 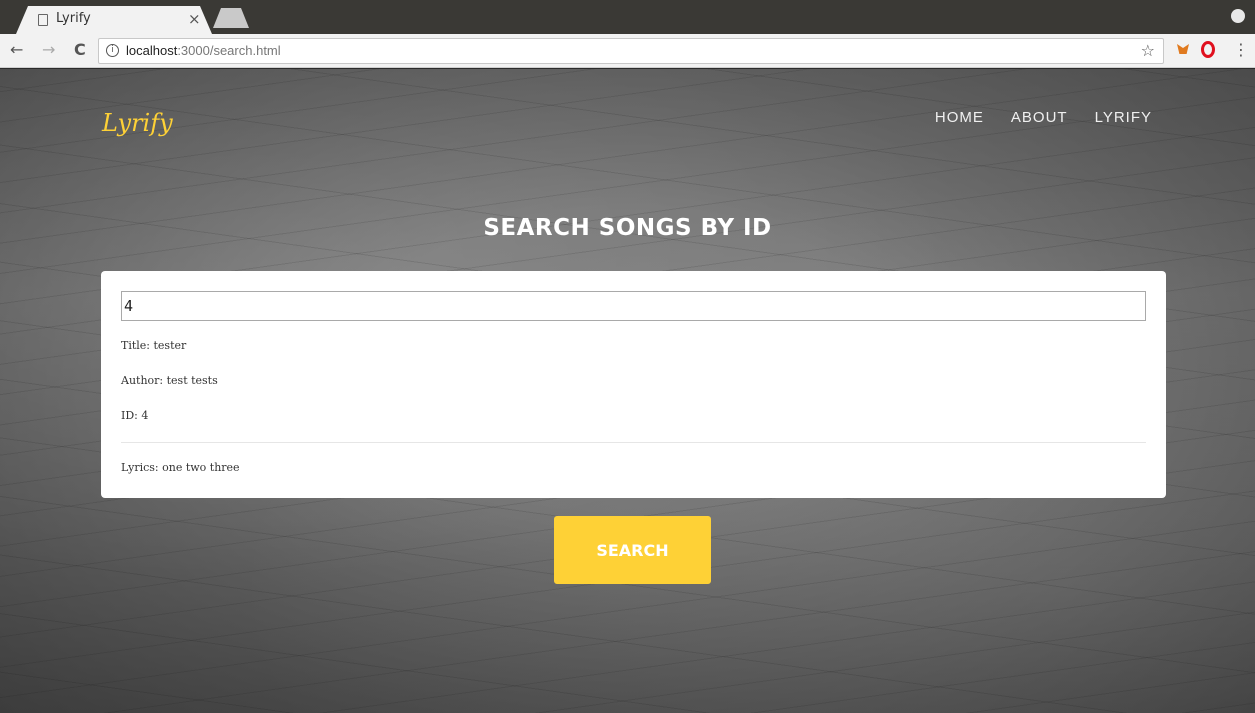 What do you see at coordinates (959, 117) in the screenshot?
I see `nav-home: HOME` at bounding box center [959, 117].